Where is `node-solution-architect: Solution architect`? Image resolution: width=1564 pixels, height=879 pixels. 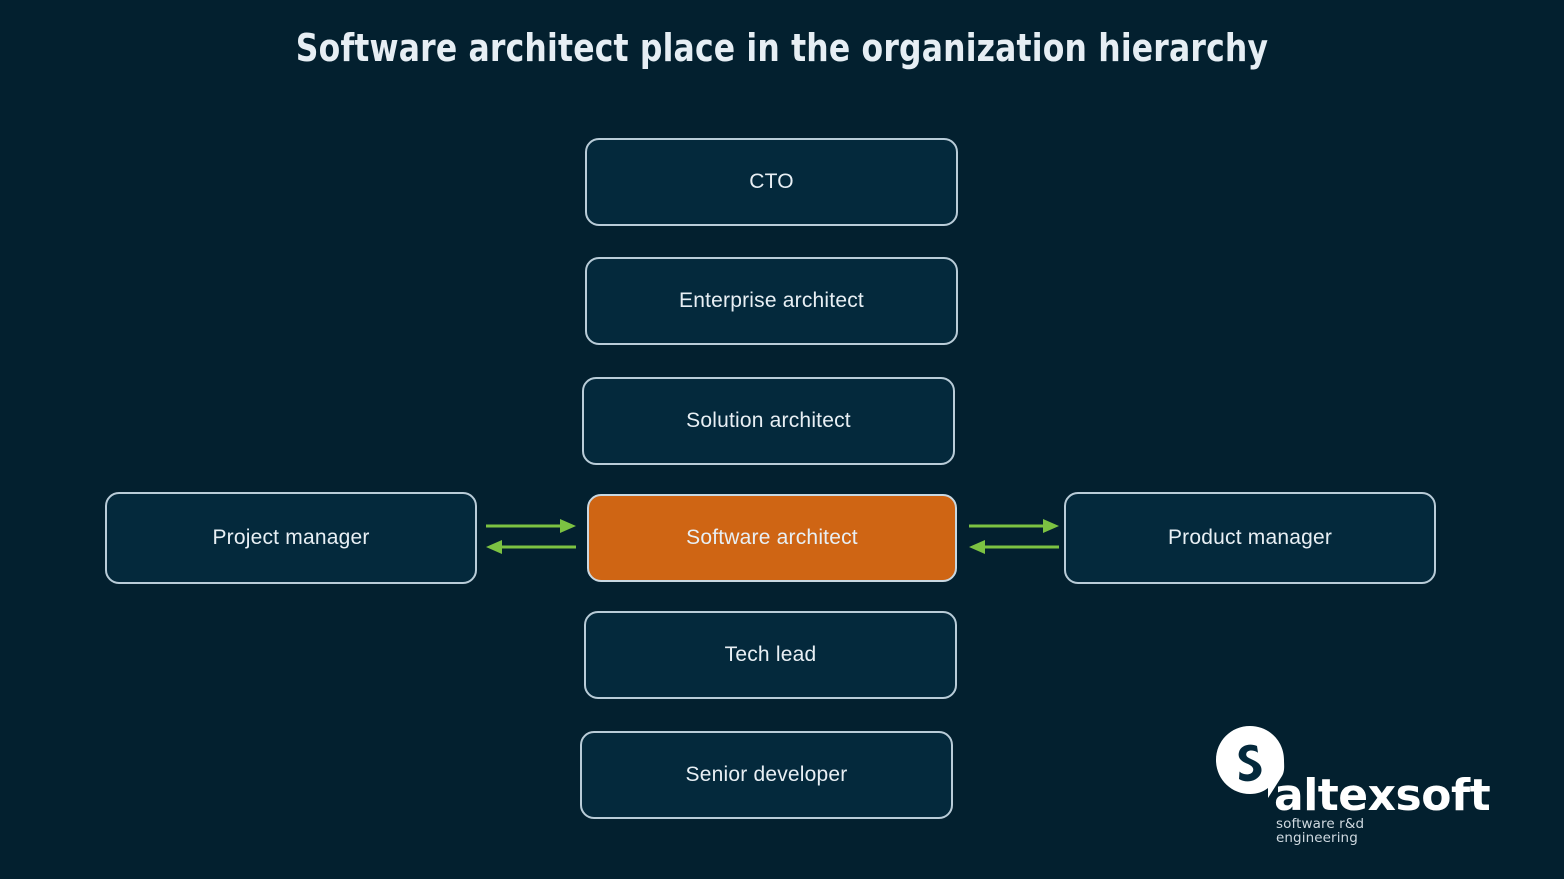 node-solution-architect: Solution architect is located at coordinates (768, 421).